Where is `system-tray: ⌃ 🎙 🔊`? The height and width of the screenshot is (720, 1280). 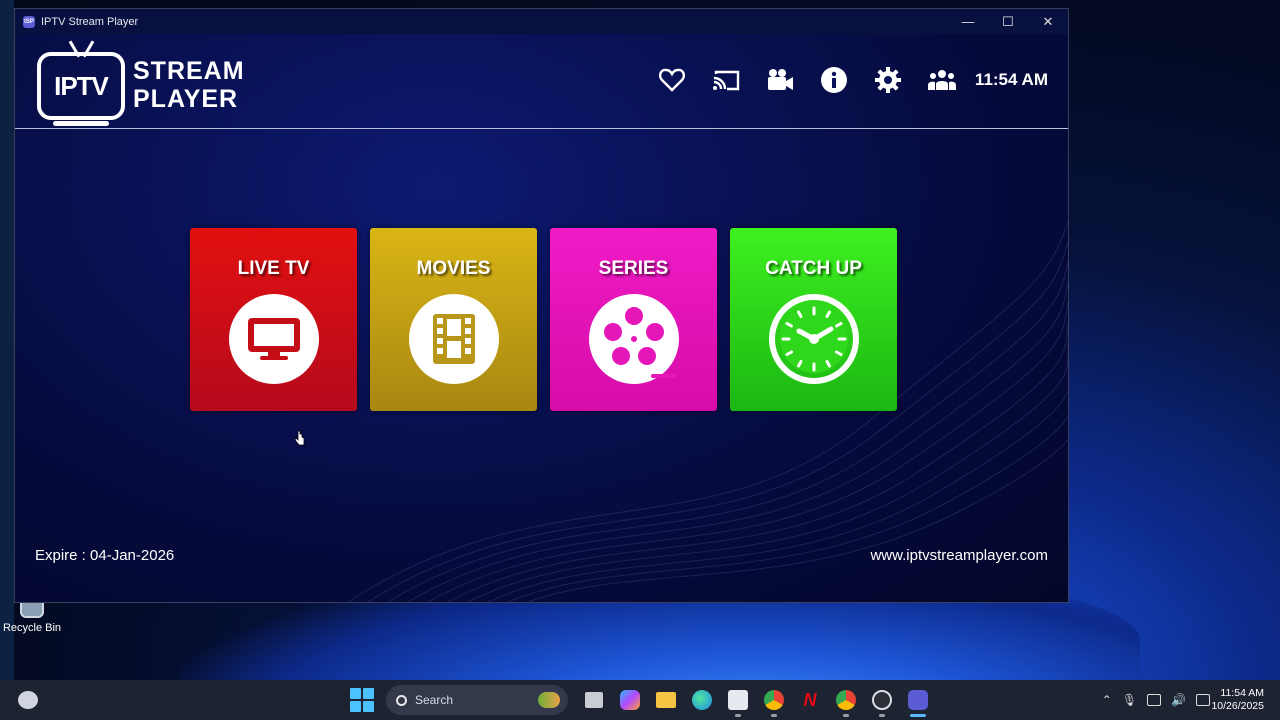 system-tray: ⌃ 🎙 🔊 is located at coordinates (1156, 700).